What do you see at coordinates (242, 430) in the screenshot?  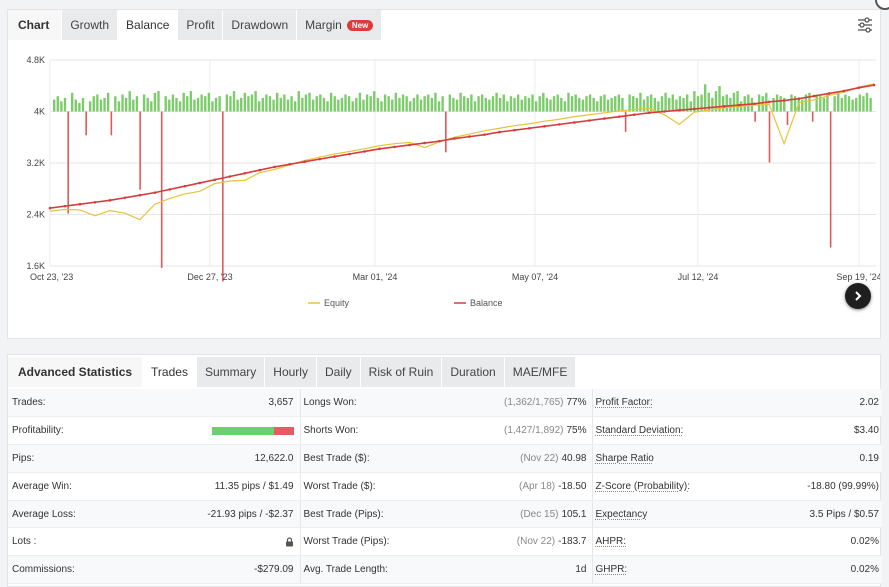 I see `profitability-win-fill` at bounding box center [242, 430].